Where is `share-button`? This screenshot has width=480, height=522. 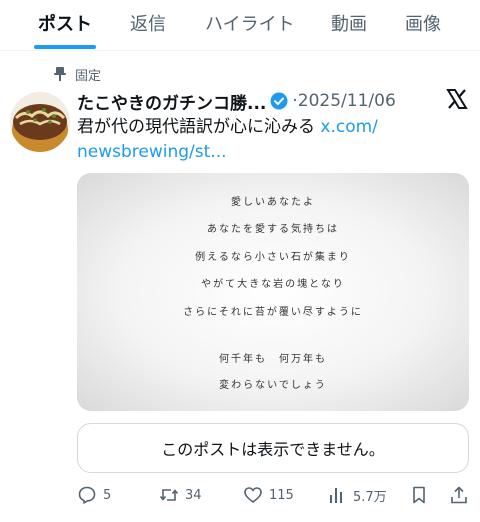 share-button is located at coordinates (459, 495).